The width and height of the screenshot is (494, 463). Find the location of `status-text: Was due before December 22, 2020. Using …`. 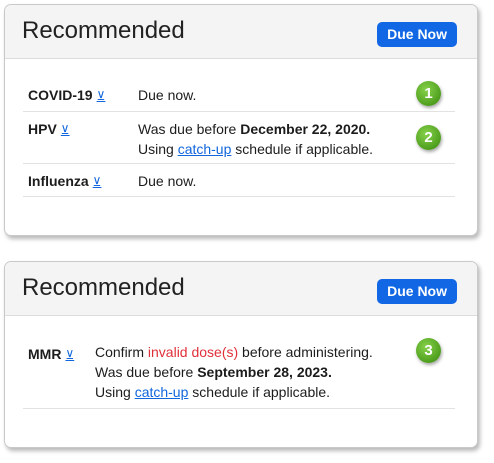

status-text: Was due before December 22, 2020. Using … is located at coordinates (256, 139).